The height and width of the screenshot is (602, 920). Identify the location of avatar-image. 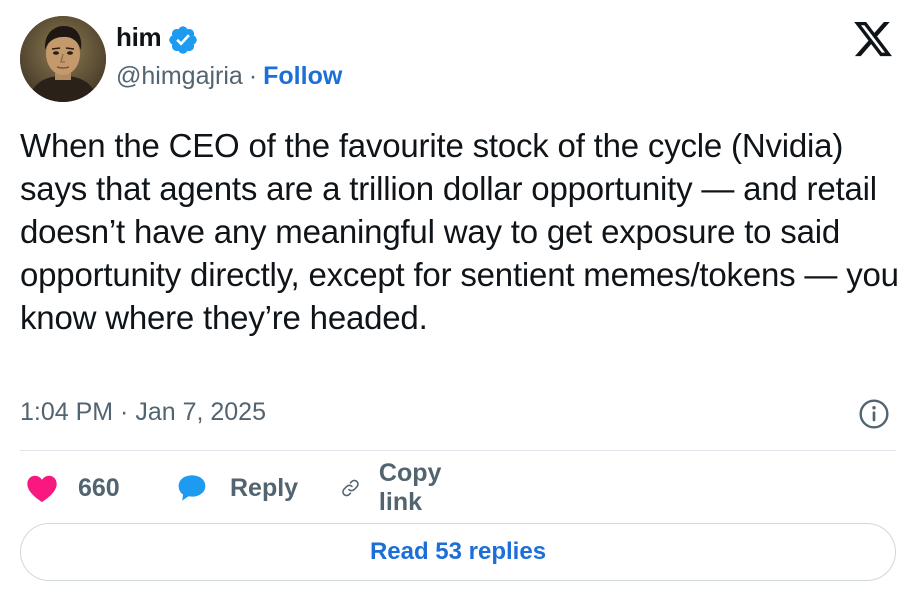
(63, 59).